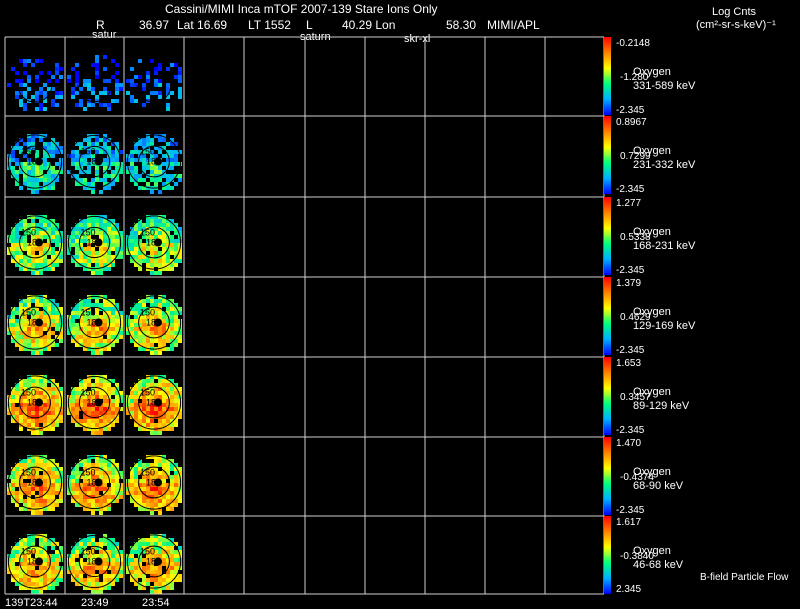 The image size is (800, 609). What do you see at coordinates (629, 363) in the screenshot?
I see `colorbar-max: 1.653` at bounding box center [629, 363].